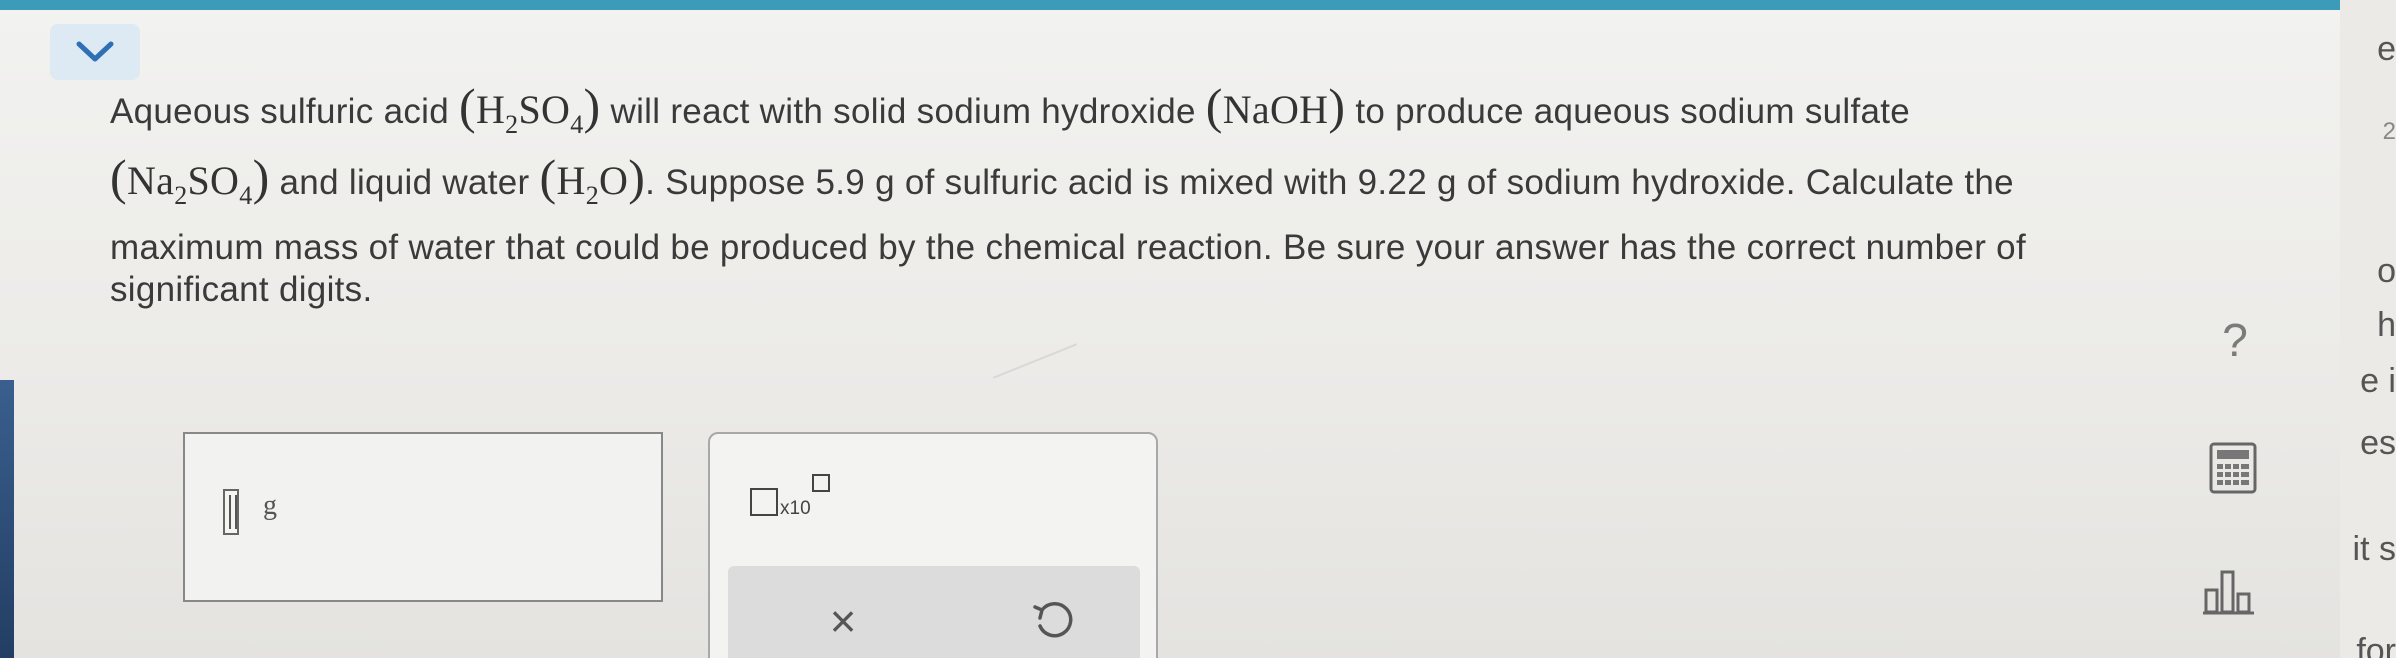  I want to click on side-fragment: e, so click(2386, 49).